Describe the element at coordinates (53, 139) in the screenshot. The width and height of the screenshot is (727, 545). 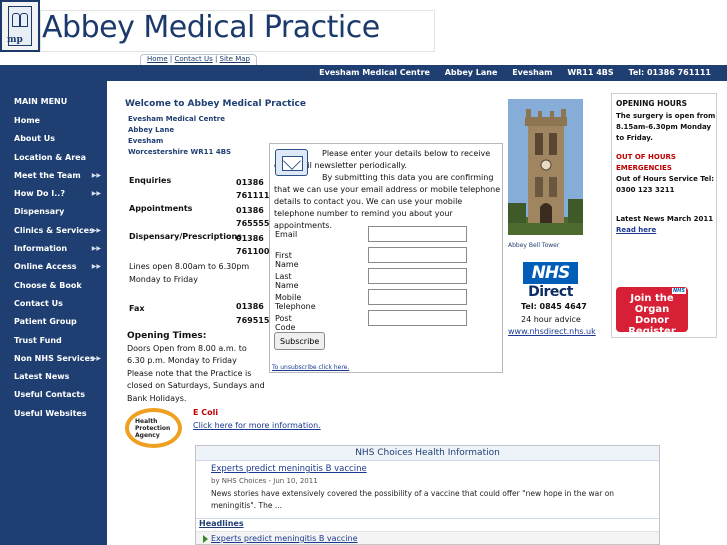
I see `menu-item-about-us: About Us` at that location.